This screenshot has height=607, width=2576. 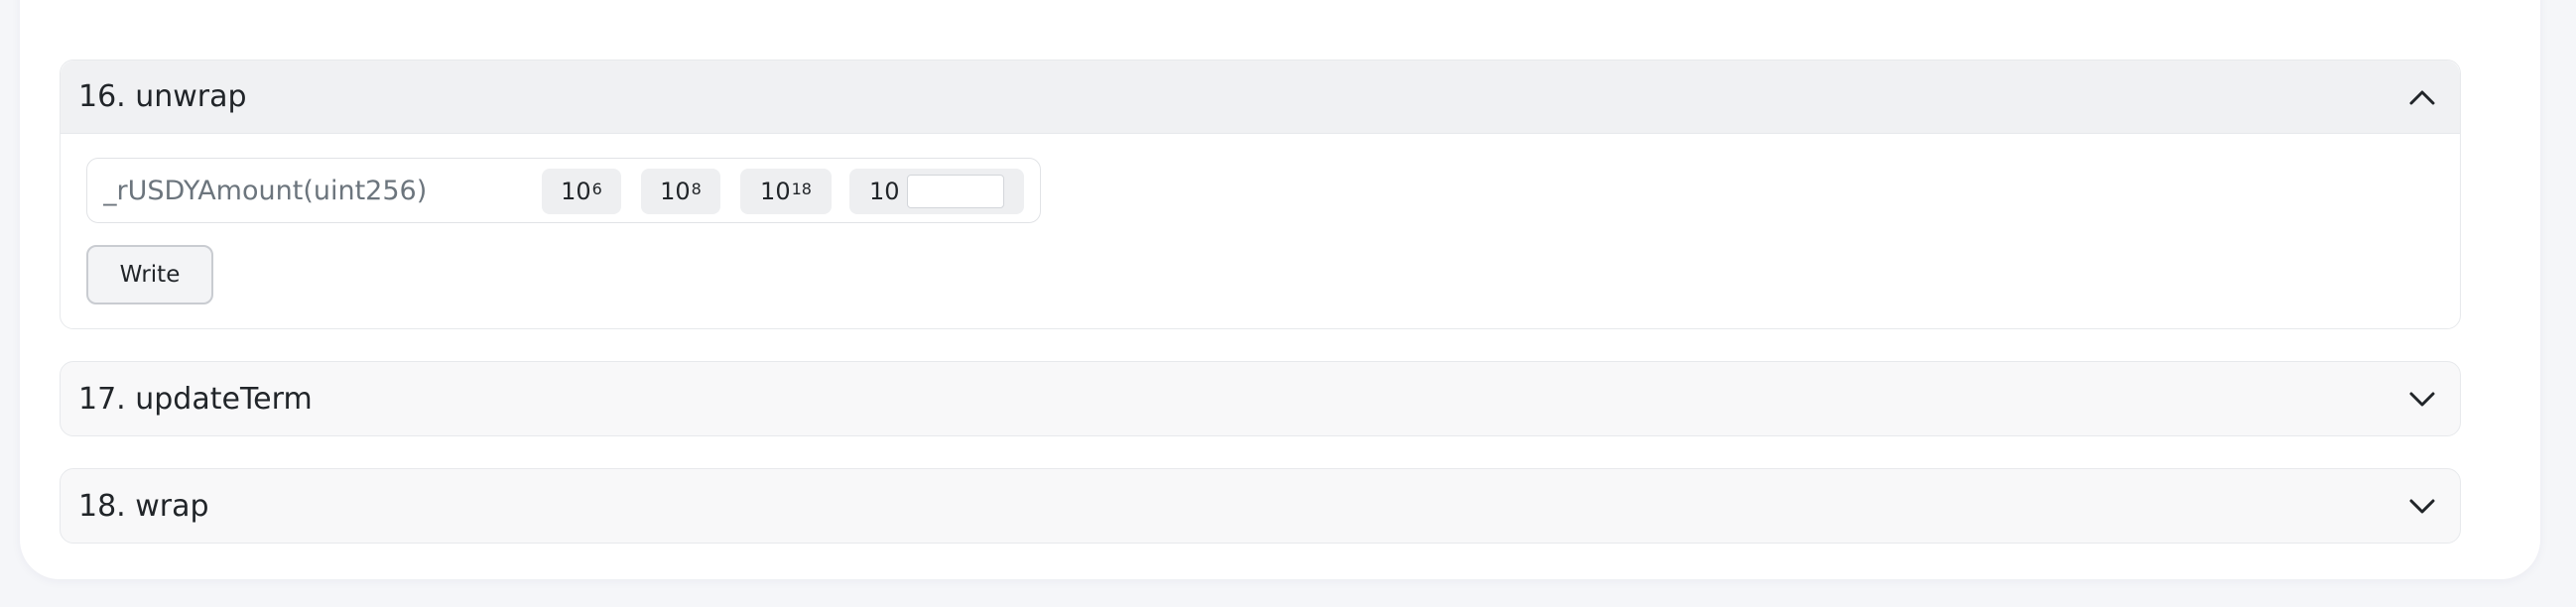 What do you see at coordinates (196, 399) in the screenshot?
I see `function-title: 17. updateTerm` at bounding box center [196, 399].